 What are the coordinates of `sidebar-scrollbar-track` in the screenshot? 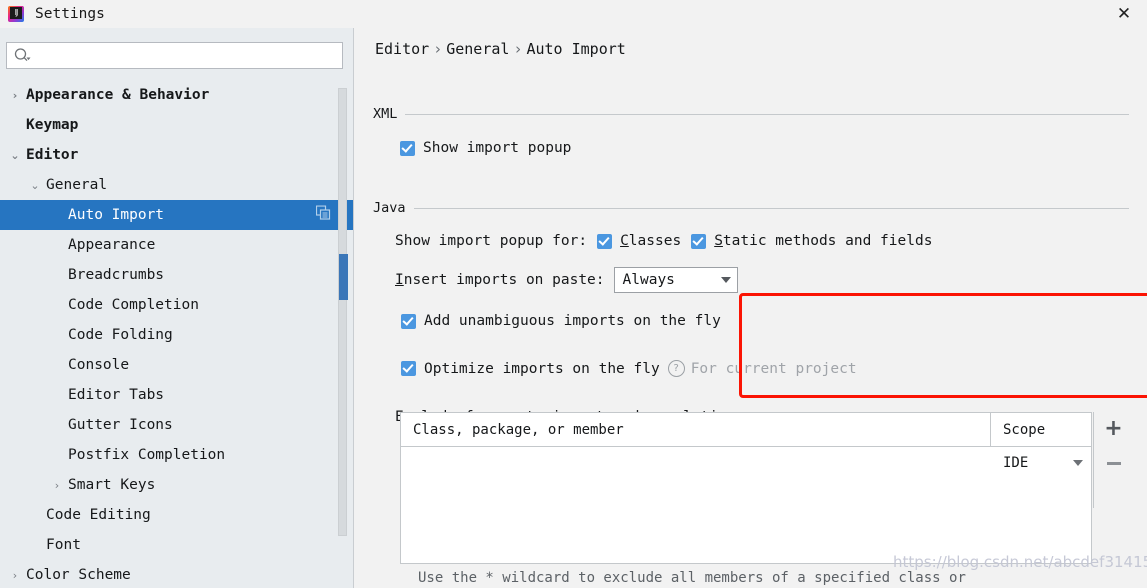 It's located at (343, 312).